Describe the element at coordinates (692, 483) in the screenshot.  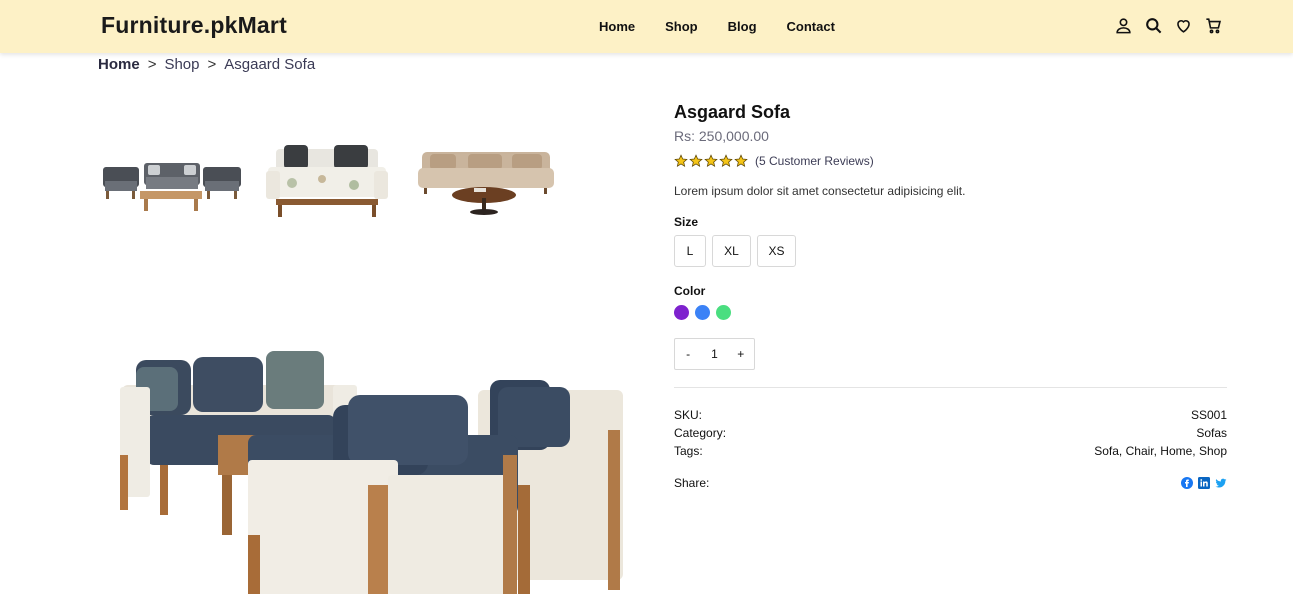
I see `share-label: Share:` at that location.